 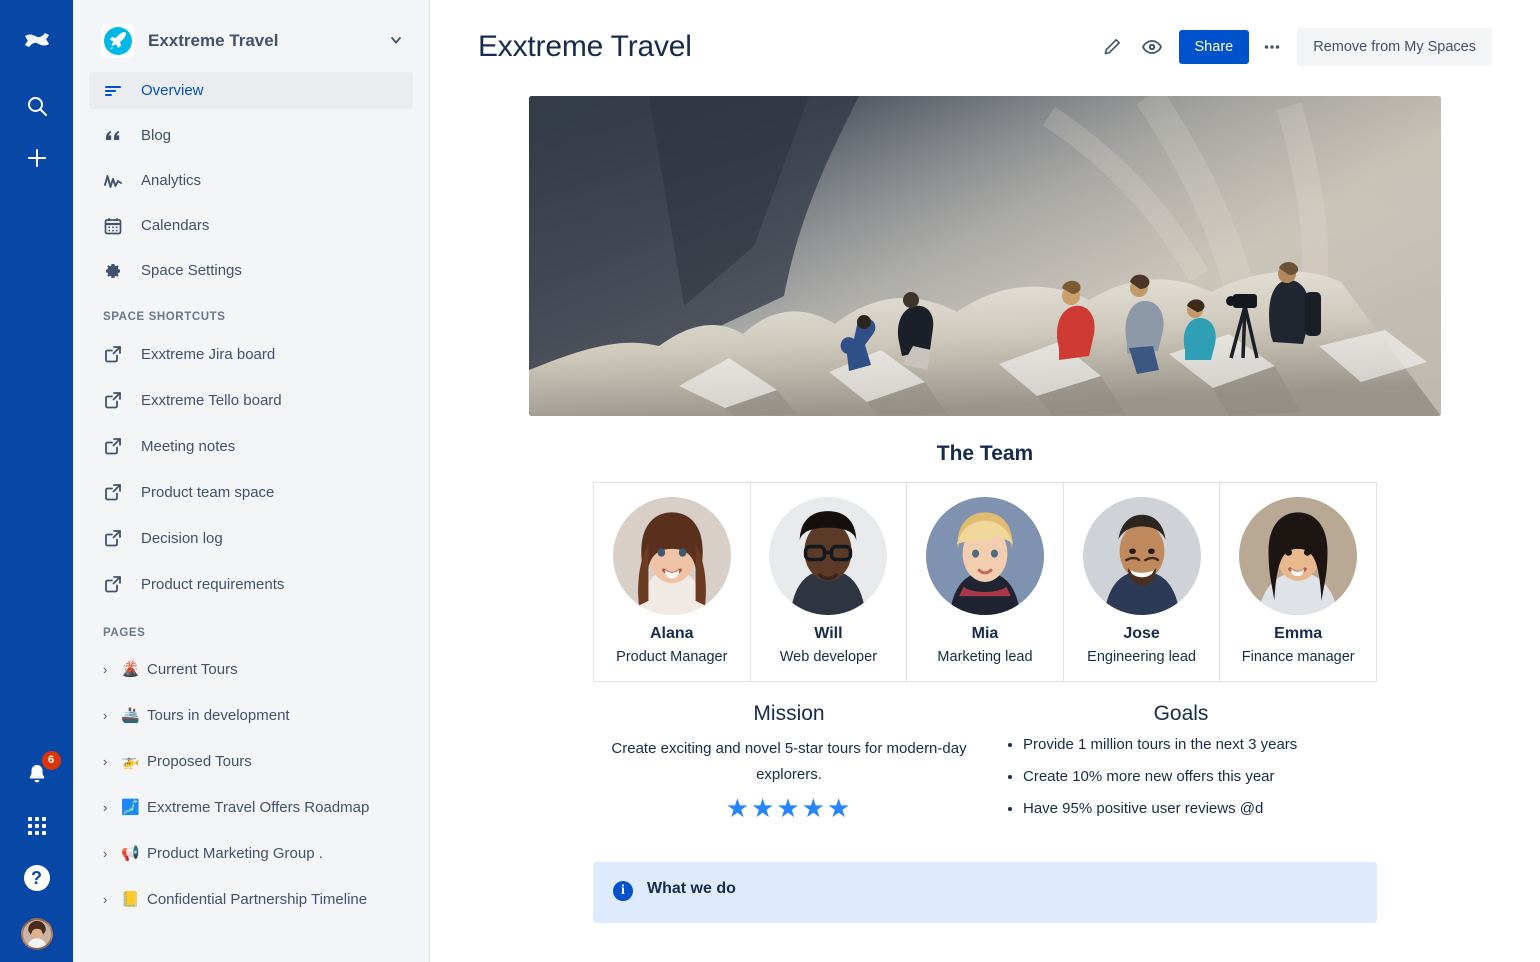 I want to click on confluence-logo-icon, so click(x=37, y=40).